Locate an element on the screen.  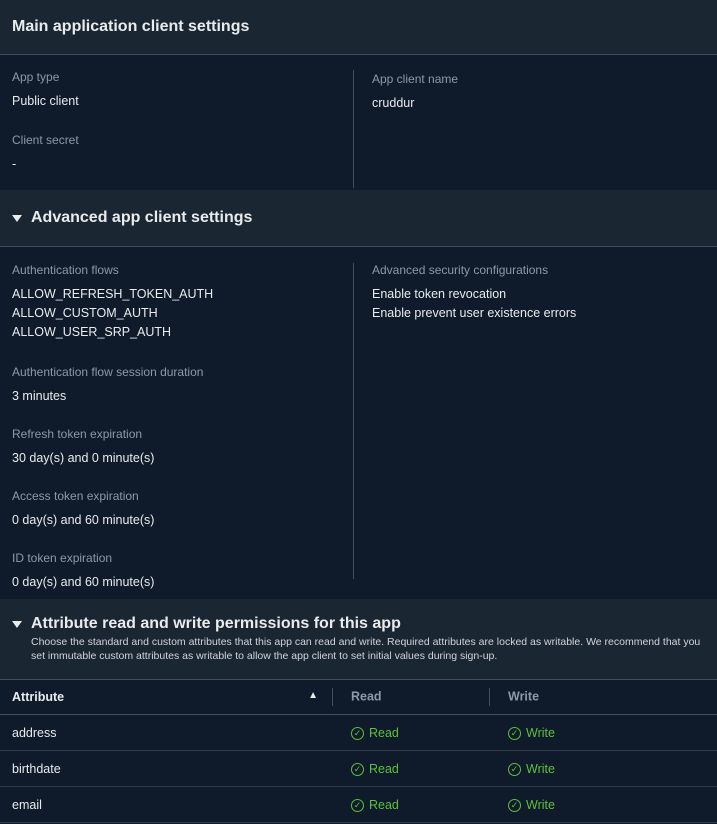
app-client-name-label: App client name is located at coordinates (415, 79).